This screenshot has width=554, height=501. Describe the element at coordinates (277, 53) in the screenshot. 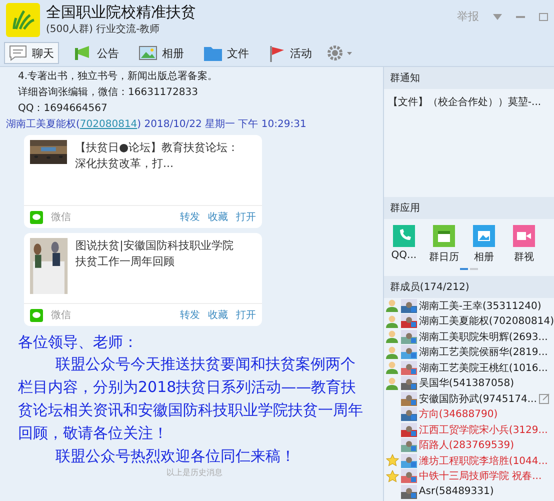

I see `flag-icon` at that location.